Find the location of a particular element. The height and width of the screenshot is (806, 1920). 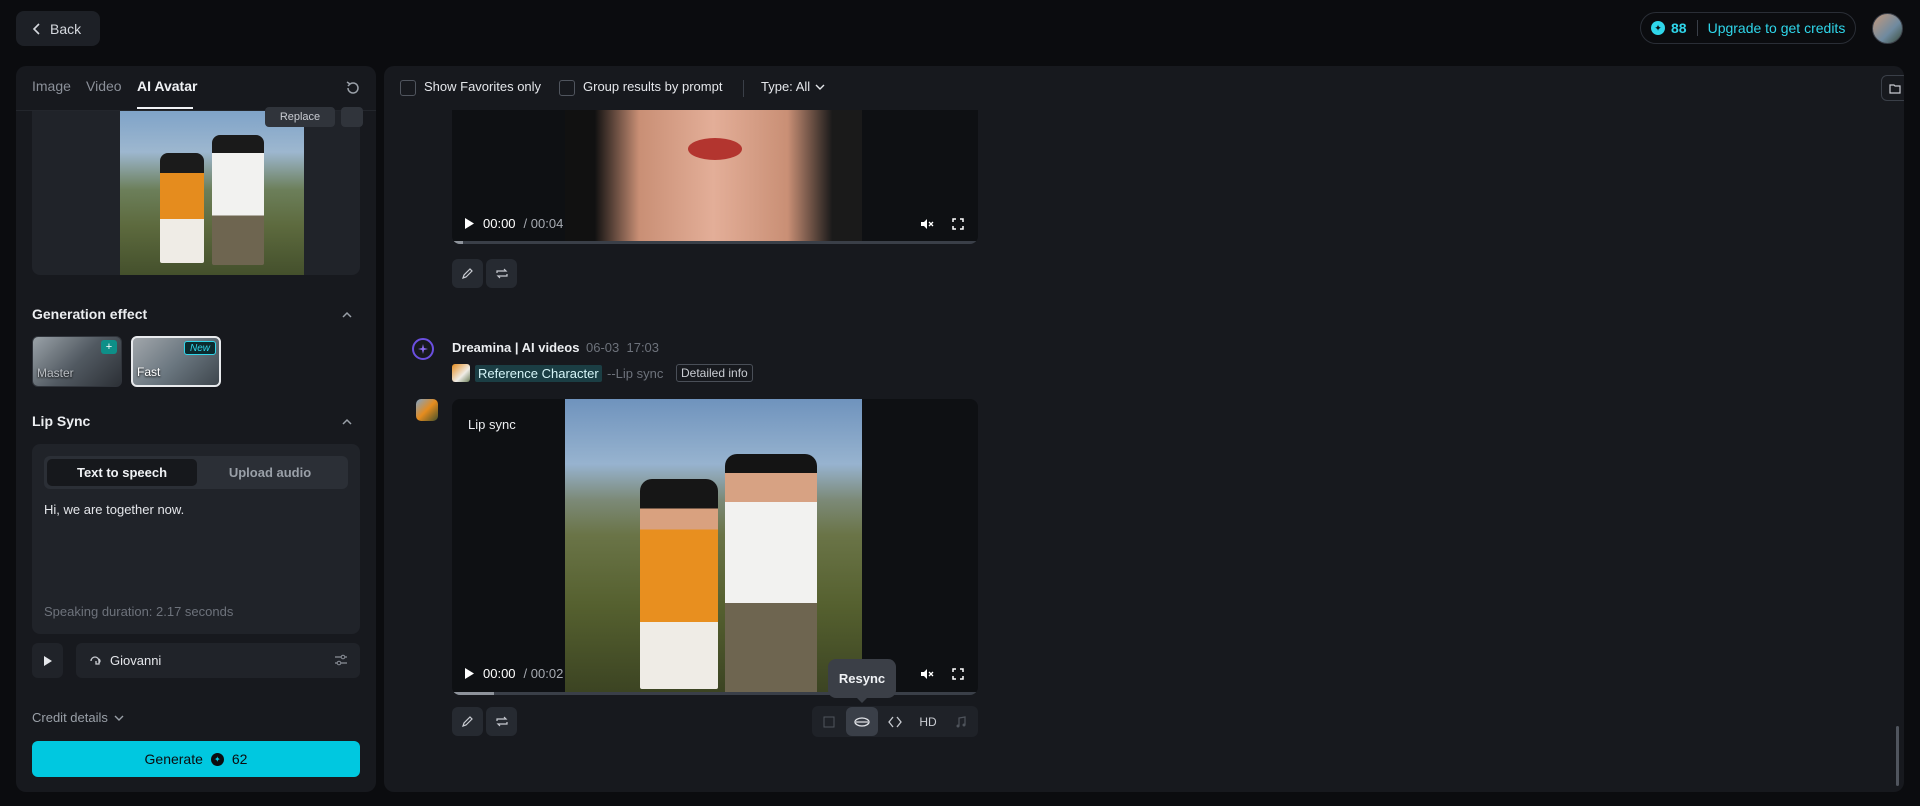

tab-video: Video is located at coordinates (104, 86).